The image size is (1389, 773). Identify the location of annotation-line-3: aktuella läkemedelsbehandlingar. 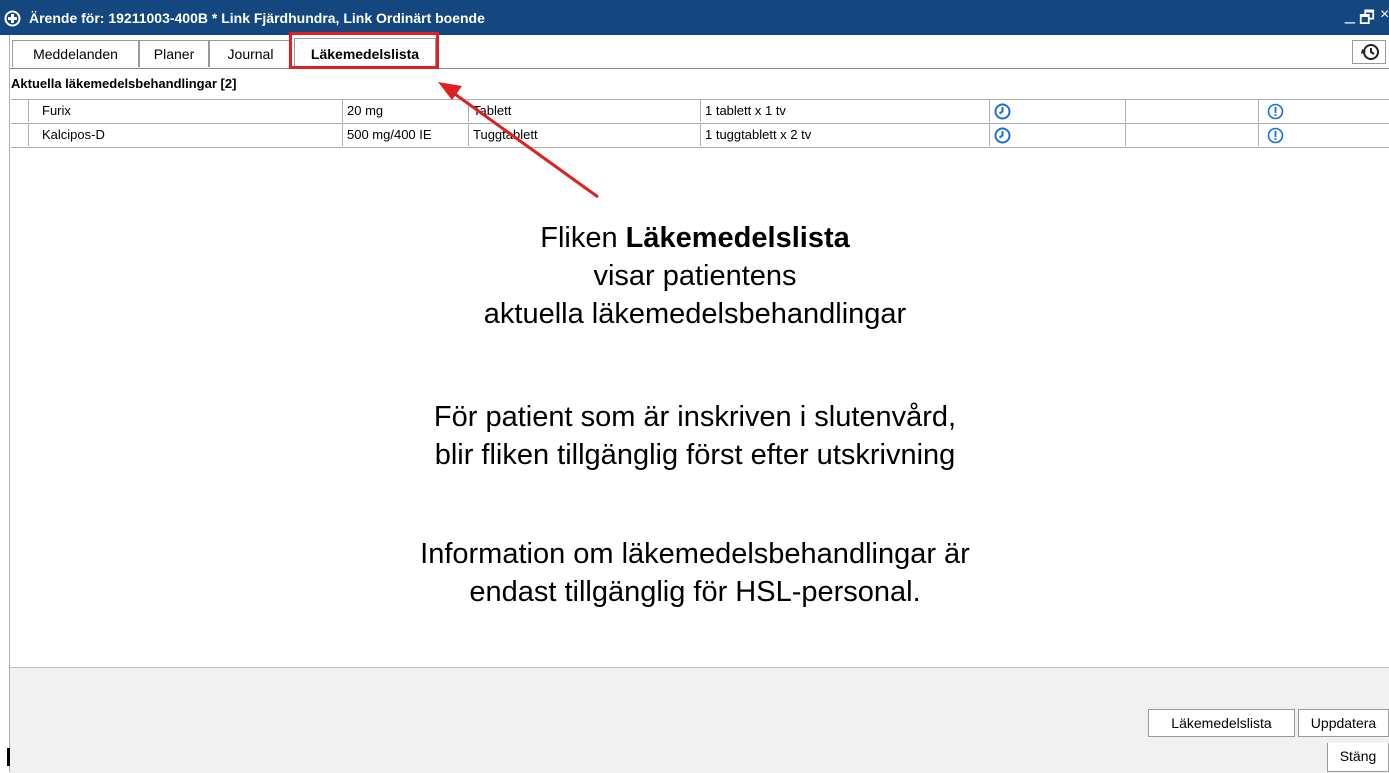
(695, 314).